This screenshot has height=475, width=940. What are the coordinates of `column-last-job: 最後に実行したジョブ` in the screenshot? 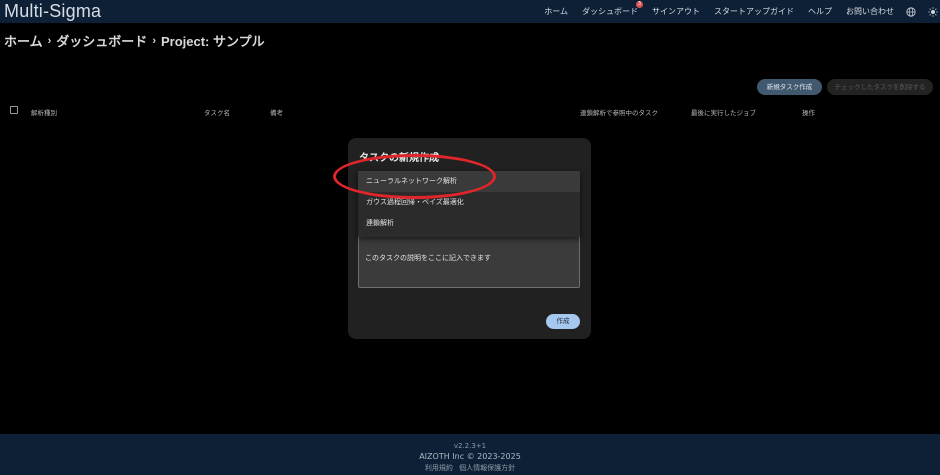 It's located at (723, 113).